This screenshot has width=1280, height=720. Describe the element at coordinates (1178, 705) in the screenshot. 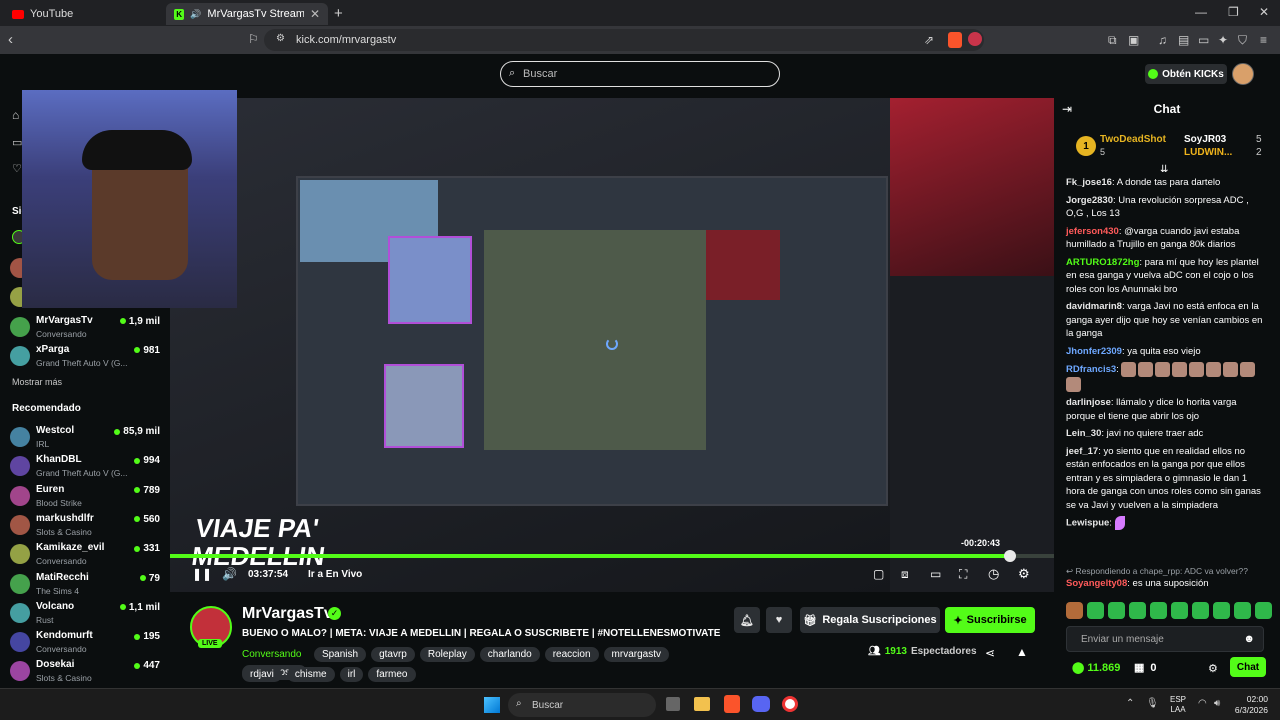

I see `language-indicator: ESP LAA` at that location.